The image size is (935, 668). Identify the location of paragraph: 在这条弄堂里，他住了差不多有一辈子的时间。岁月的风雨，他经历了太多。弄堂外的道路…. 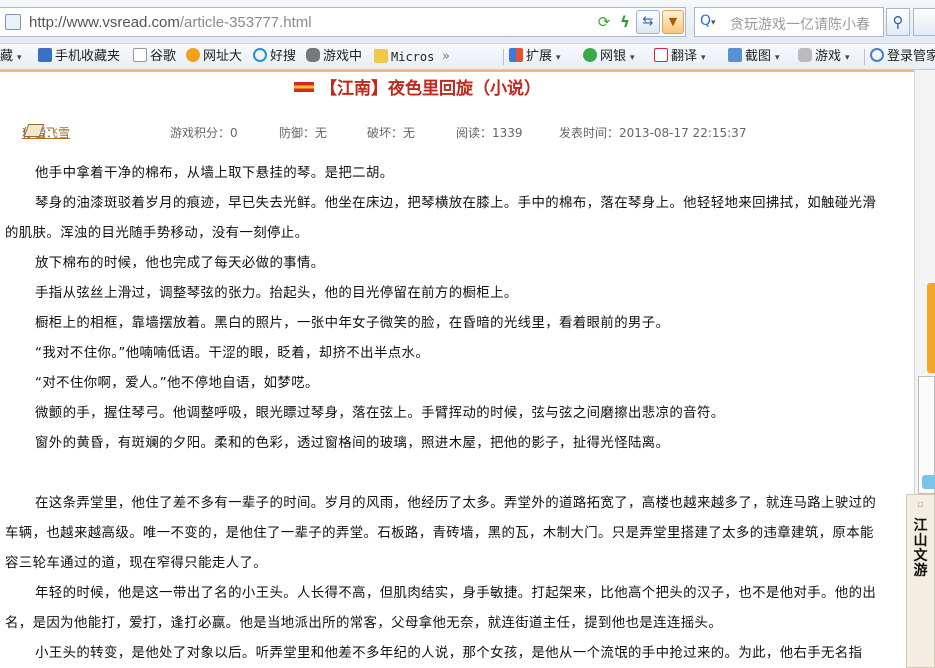
(441, 533).